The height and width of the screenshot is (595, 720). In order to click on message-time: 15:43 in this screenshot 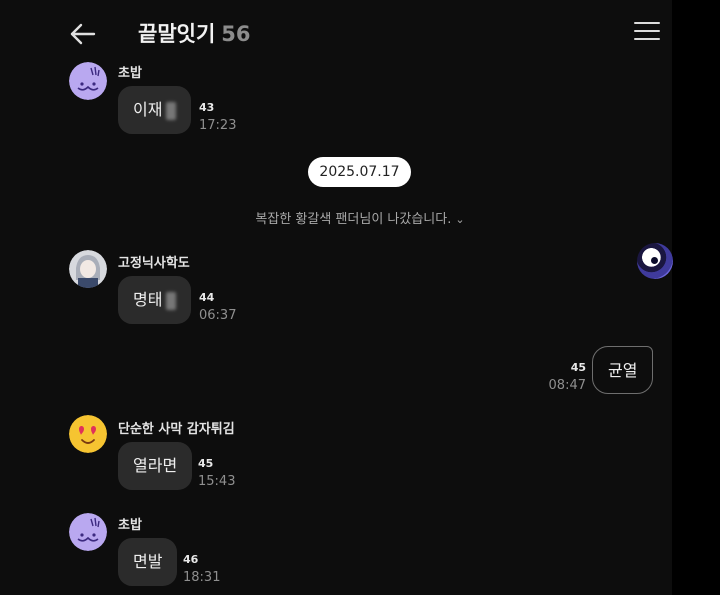, I will do `click(217, 481)`.